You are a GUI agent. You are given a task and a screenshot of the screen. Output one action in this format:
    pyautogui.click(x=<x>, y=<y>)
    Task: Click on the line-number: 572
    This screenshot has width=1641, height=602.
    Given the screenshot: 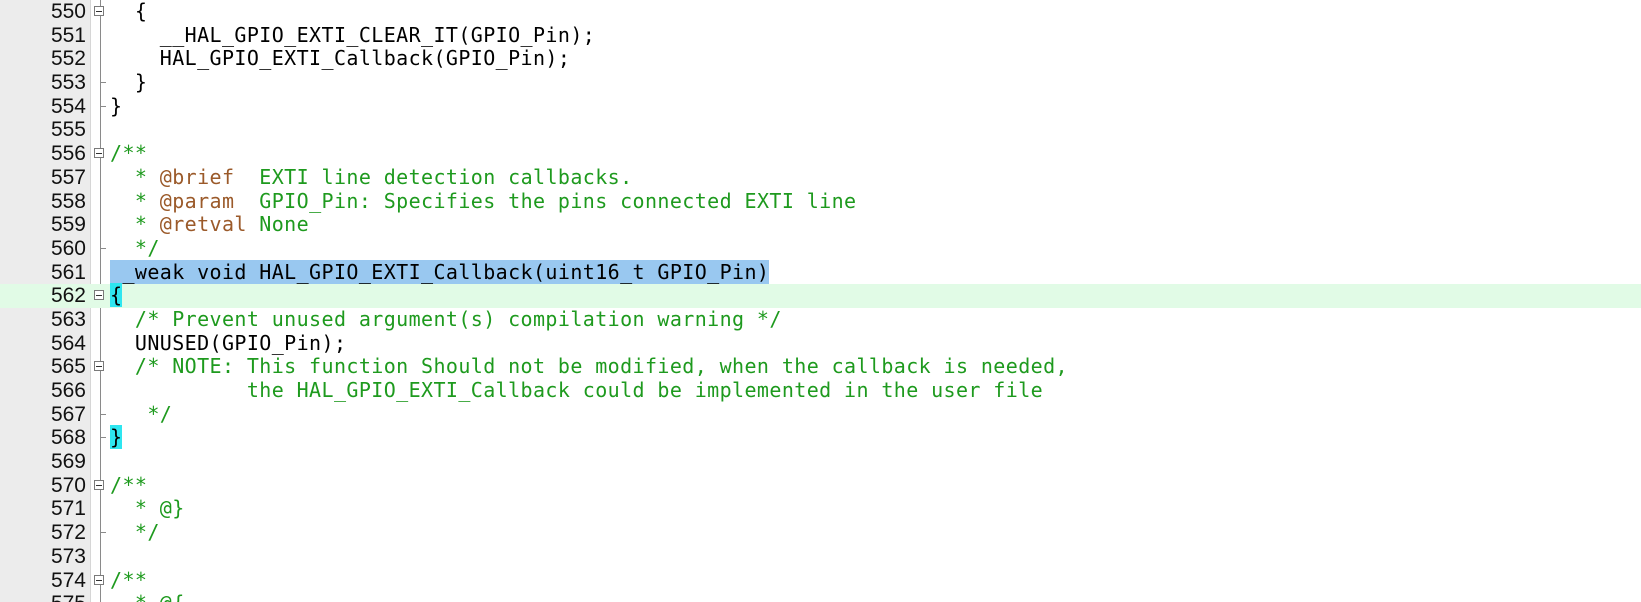 What is the action you would take?
    pyautogui.click(x=68, y=533)
    